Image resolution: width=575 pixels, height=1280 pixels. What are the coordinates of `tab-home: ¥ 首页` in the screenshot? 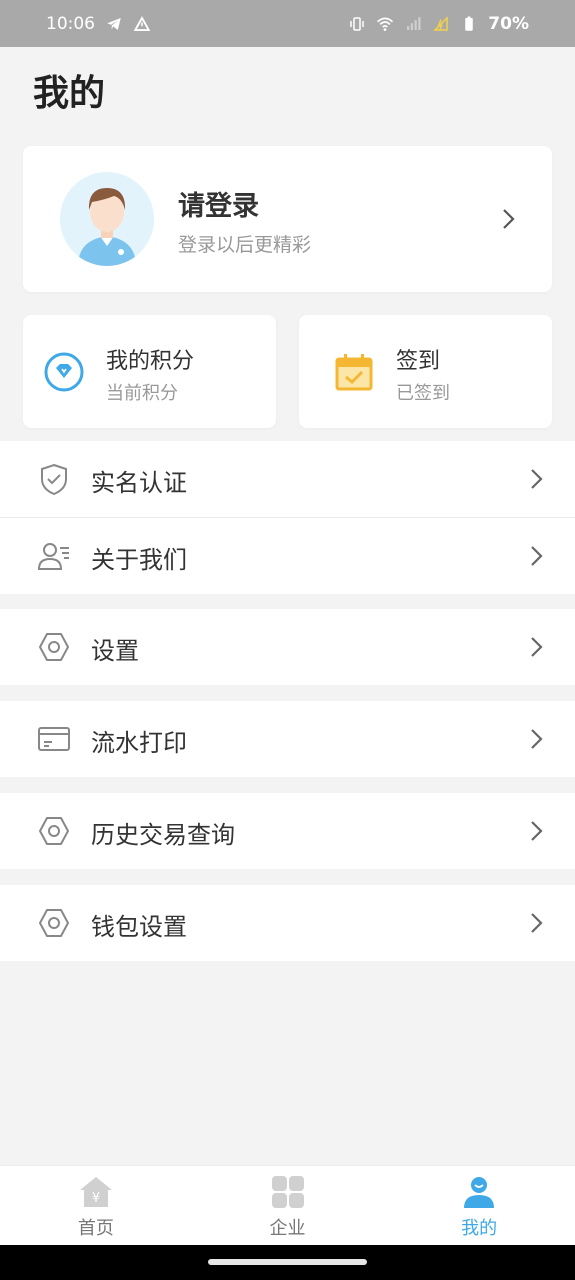 It's located at (96, 1205).